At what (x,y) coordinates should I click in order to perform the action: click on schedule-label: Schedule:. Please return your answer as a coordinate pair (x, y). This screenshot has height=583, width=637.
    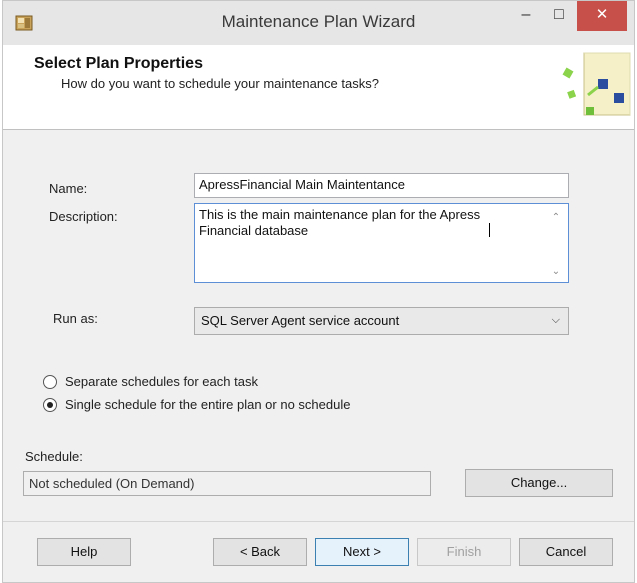
    Looking at the image, I should click on (54, 456).